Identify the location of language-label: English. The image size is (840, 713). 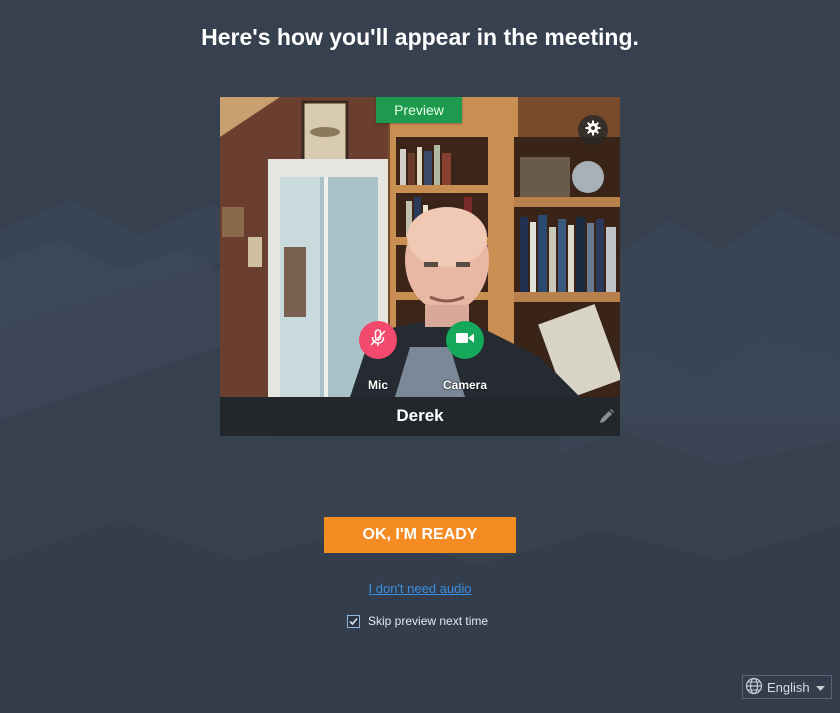
(788, 687).